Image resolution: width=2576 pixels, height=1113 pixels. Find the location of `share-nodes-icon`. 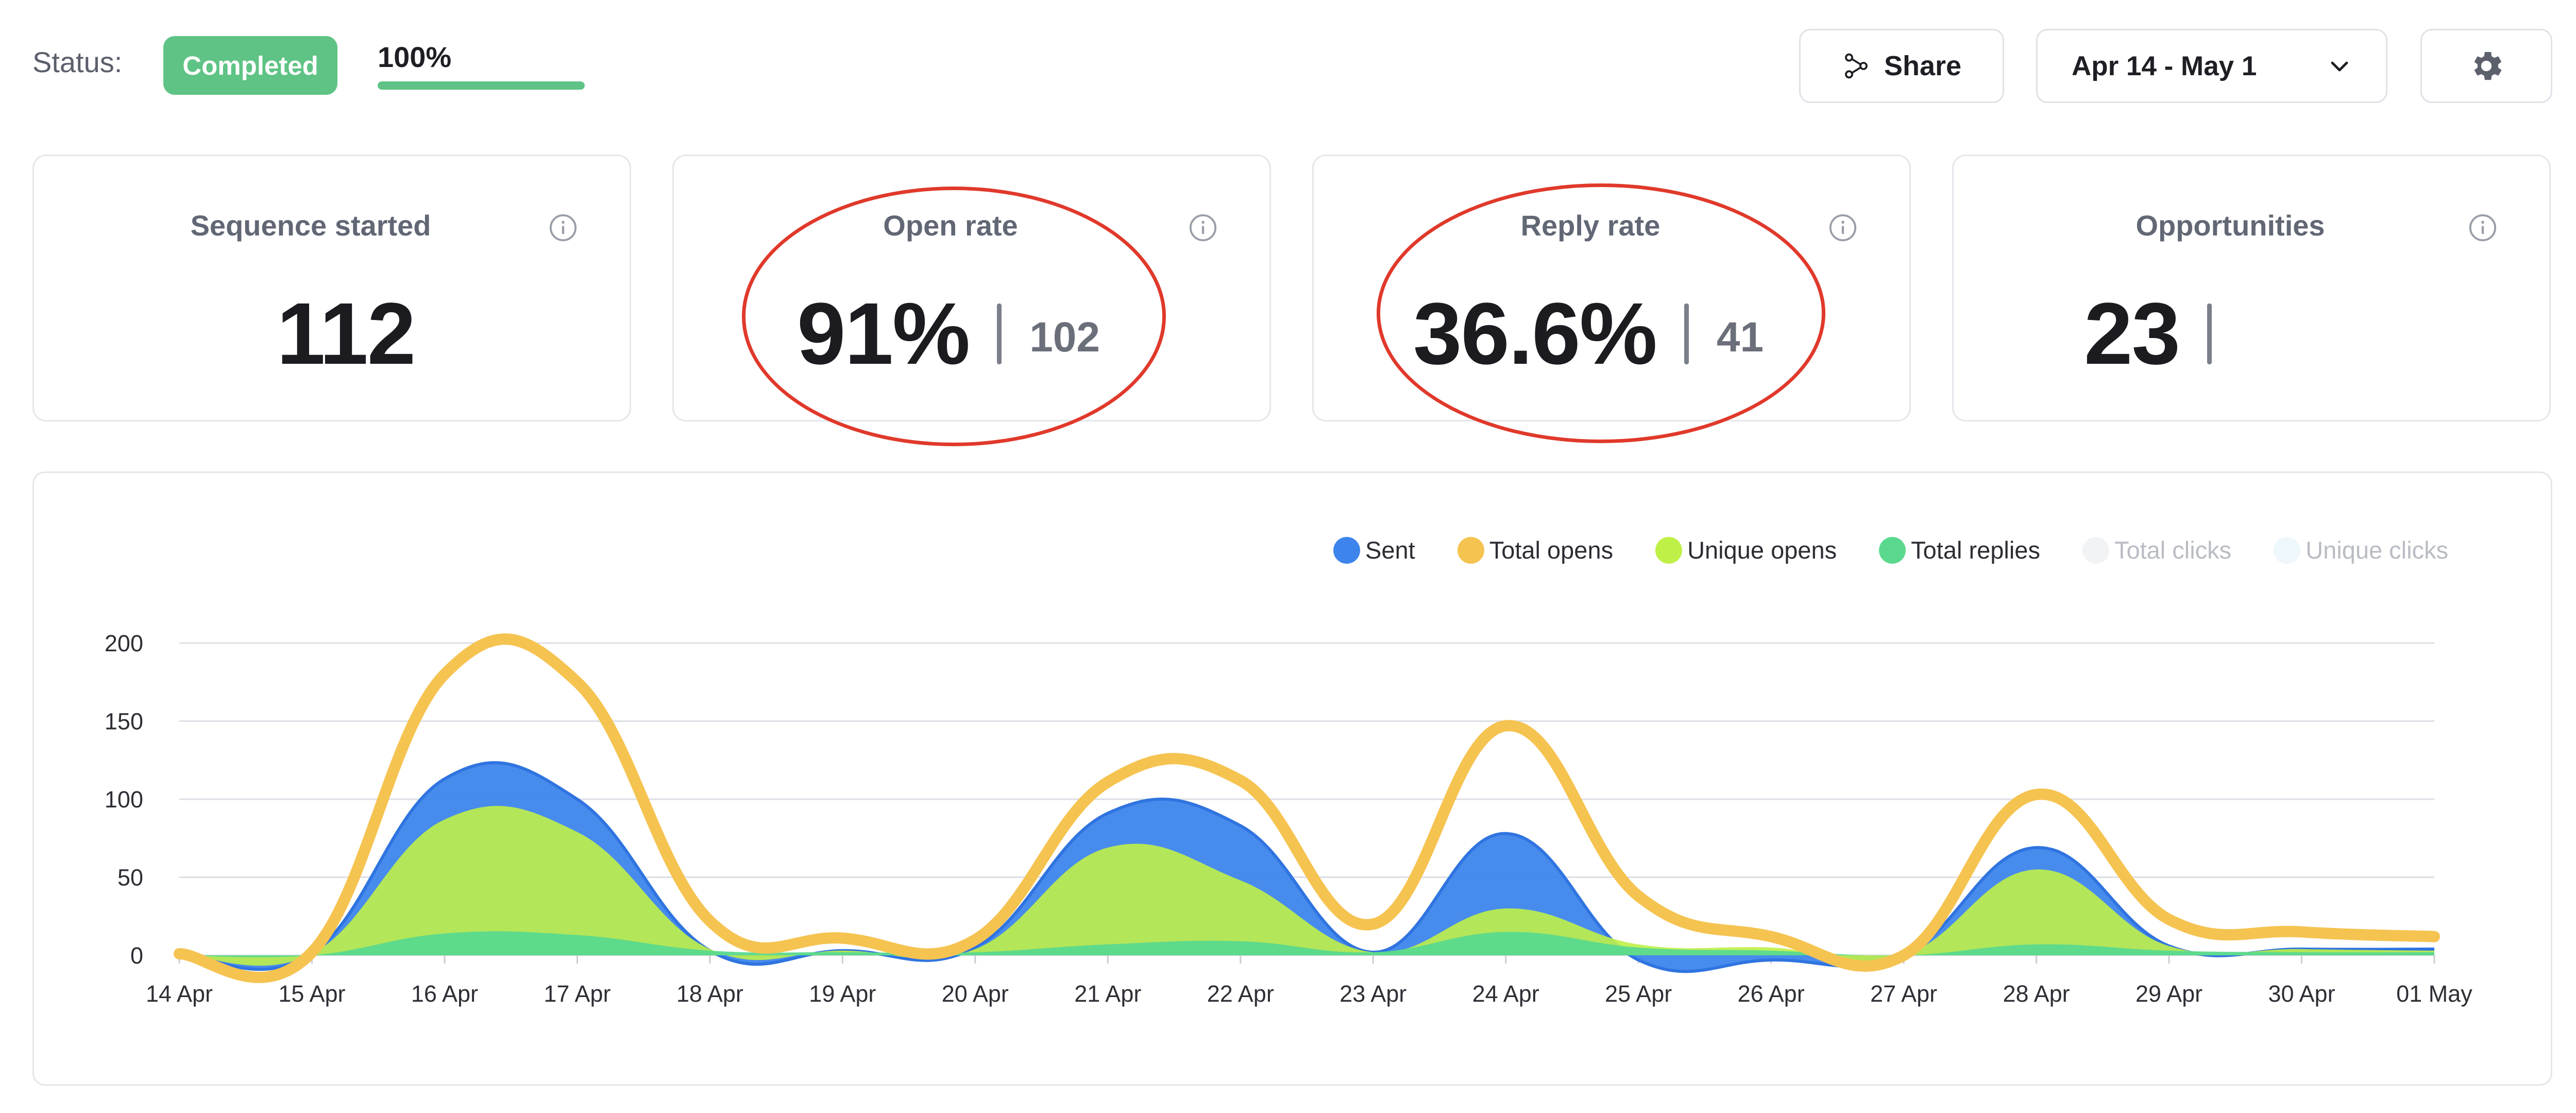

share-nodes-icon is located at coordinates (1856, 66).